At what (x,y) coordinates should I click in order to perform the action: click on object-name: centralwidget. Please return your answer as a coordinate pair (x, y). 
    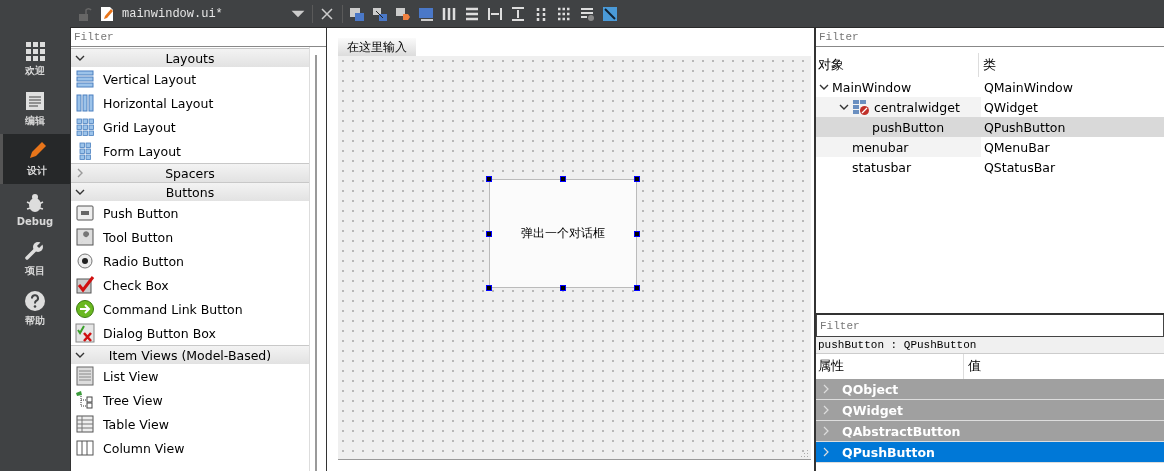
    Looking at the image, I should click on (917, 107).